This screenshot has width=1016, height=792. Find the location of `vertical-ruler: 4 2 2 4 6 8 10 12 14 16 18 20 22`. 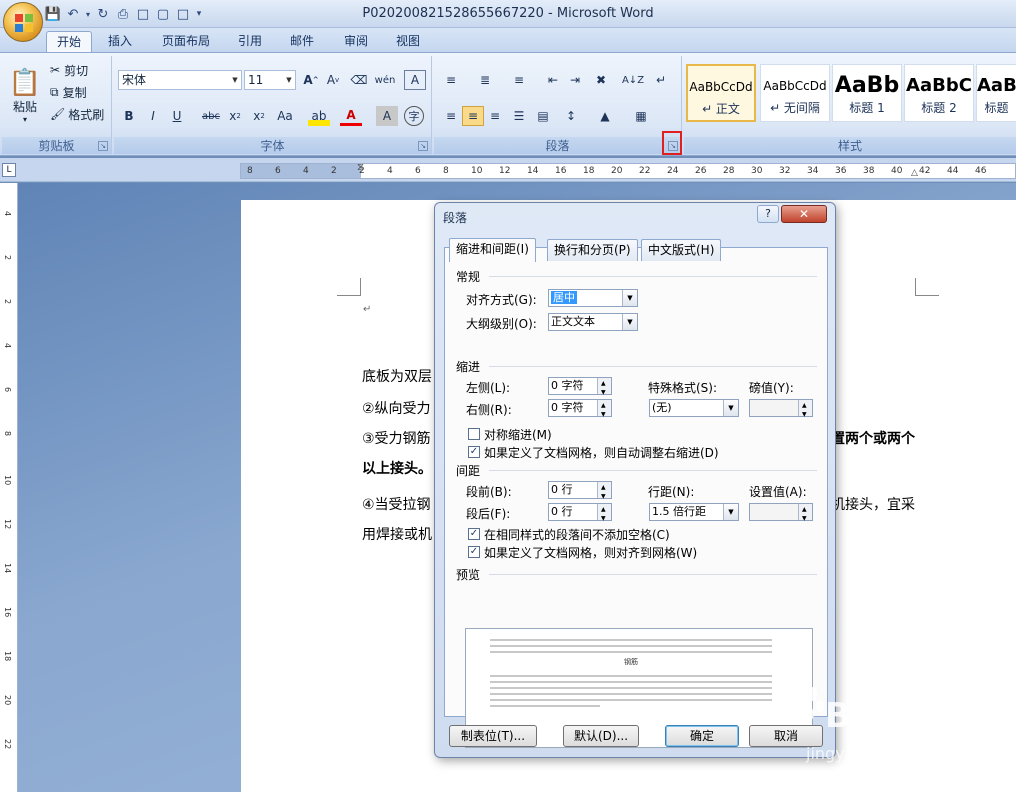

vertical-ruler: 4 2 2 4 6 8 10 12 14 16 18 20 22 is located at coordinates (9, 487).